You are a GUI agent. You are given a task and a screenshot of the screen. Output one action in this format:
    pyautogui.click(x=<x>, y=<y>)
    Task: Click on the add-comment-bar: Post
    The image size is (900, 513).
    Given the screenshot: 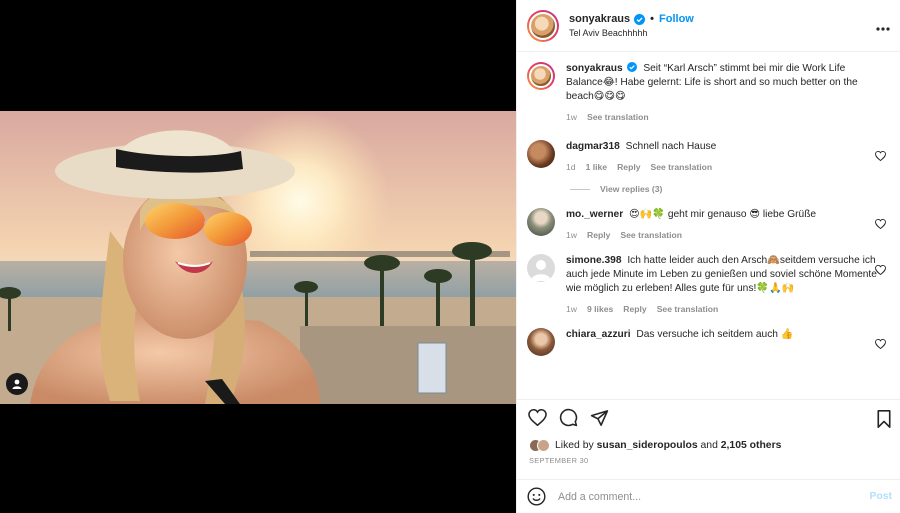 What is the action you would take?
    pyautogui.click(x=708, y=496)
    